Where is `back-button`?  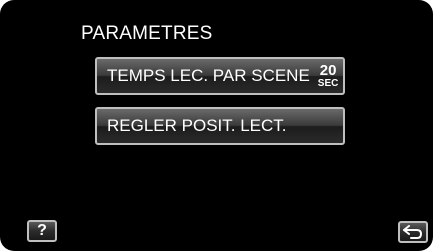 back-button is located at coordinates (413, 232).